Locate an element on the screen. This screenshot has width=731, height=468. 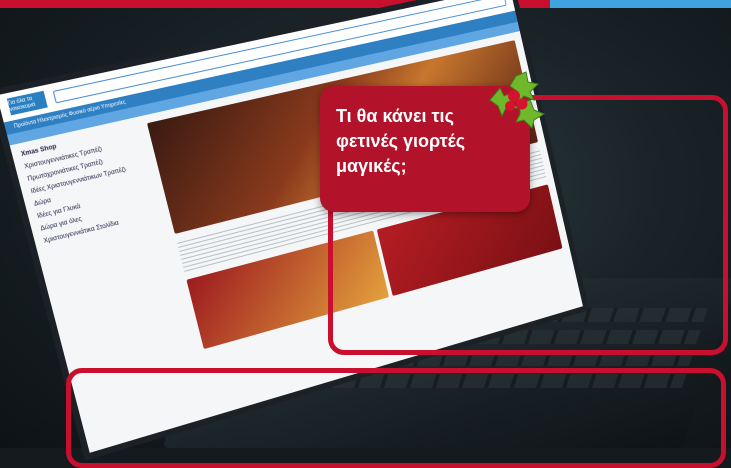
top-brand-bar is located at coordinates (365, 4).